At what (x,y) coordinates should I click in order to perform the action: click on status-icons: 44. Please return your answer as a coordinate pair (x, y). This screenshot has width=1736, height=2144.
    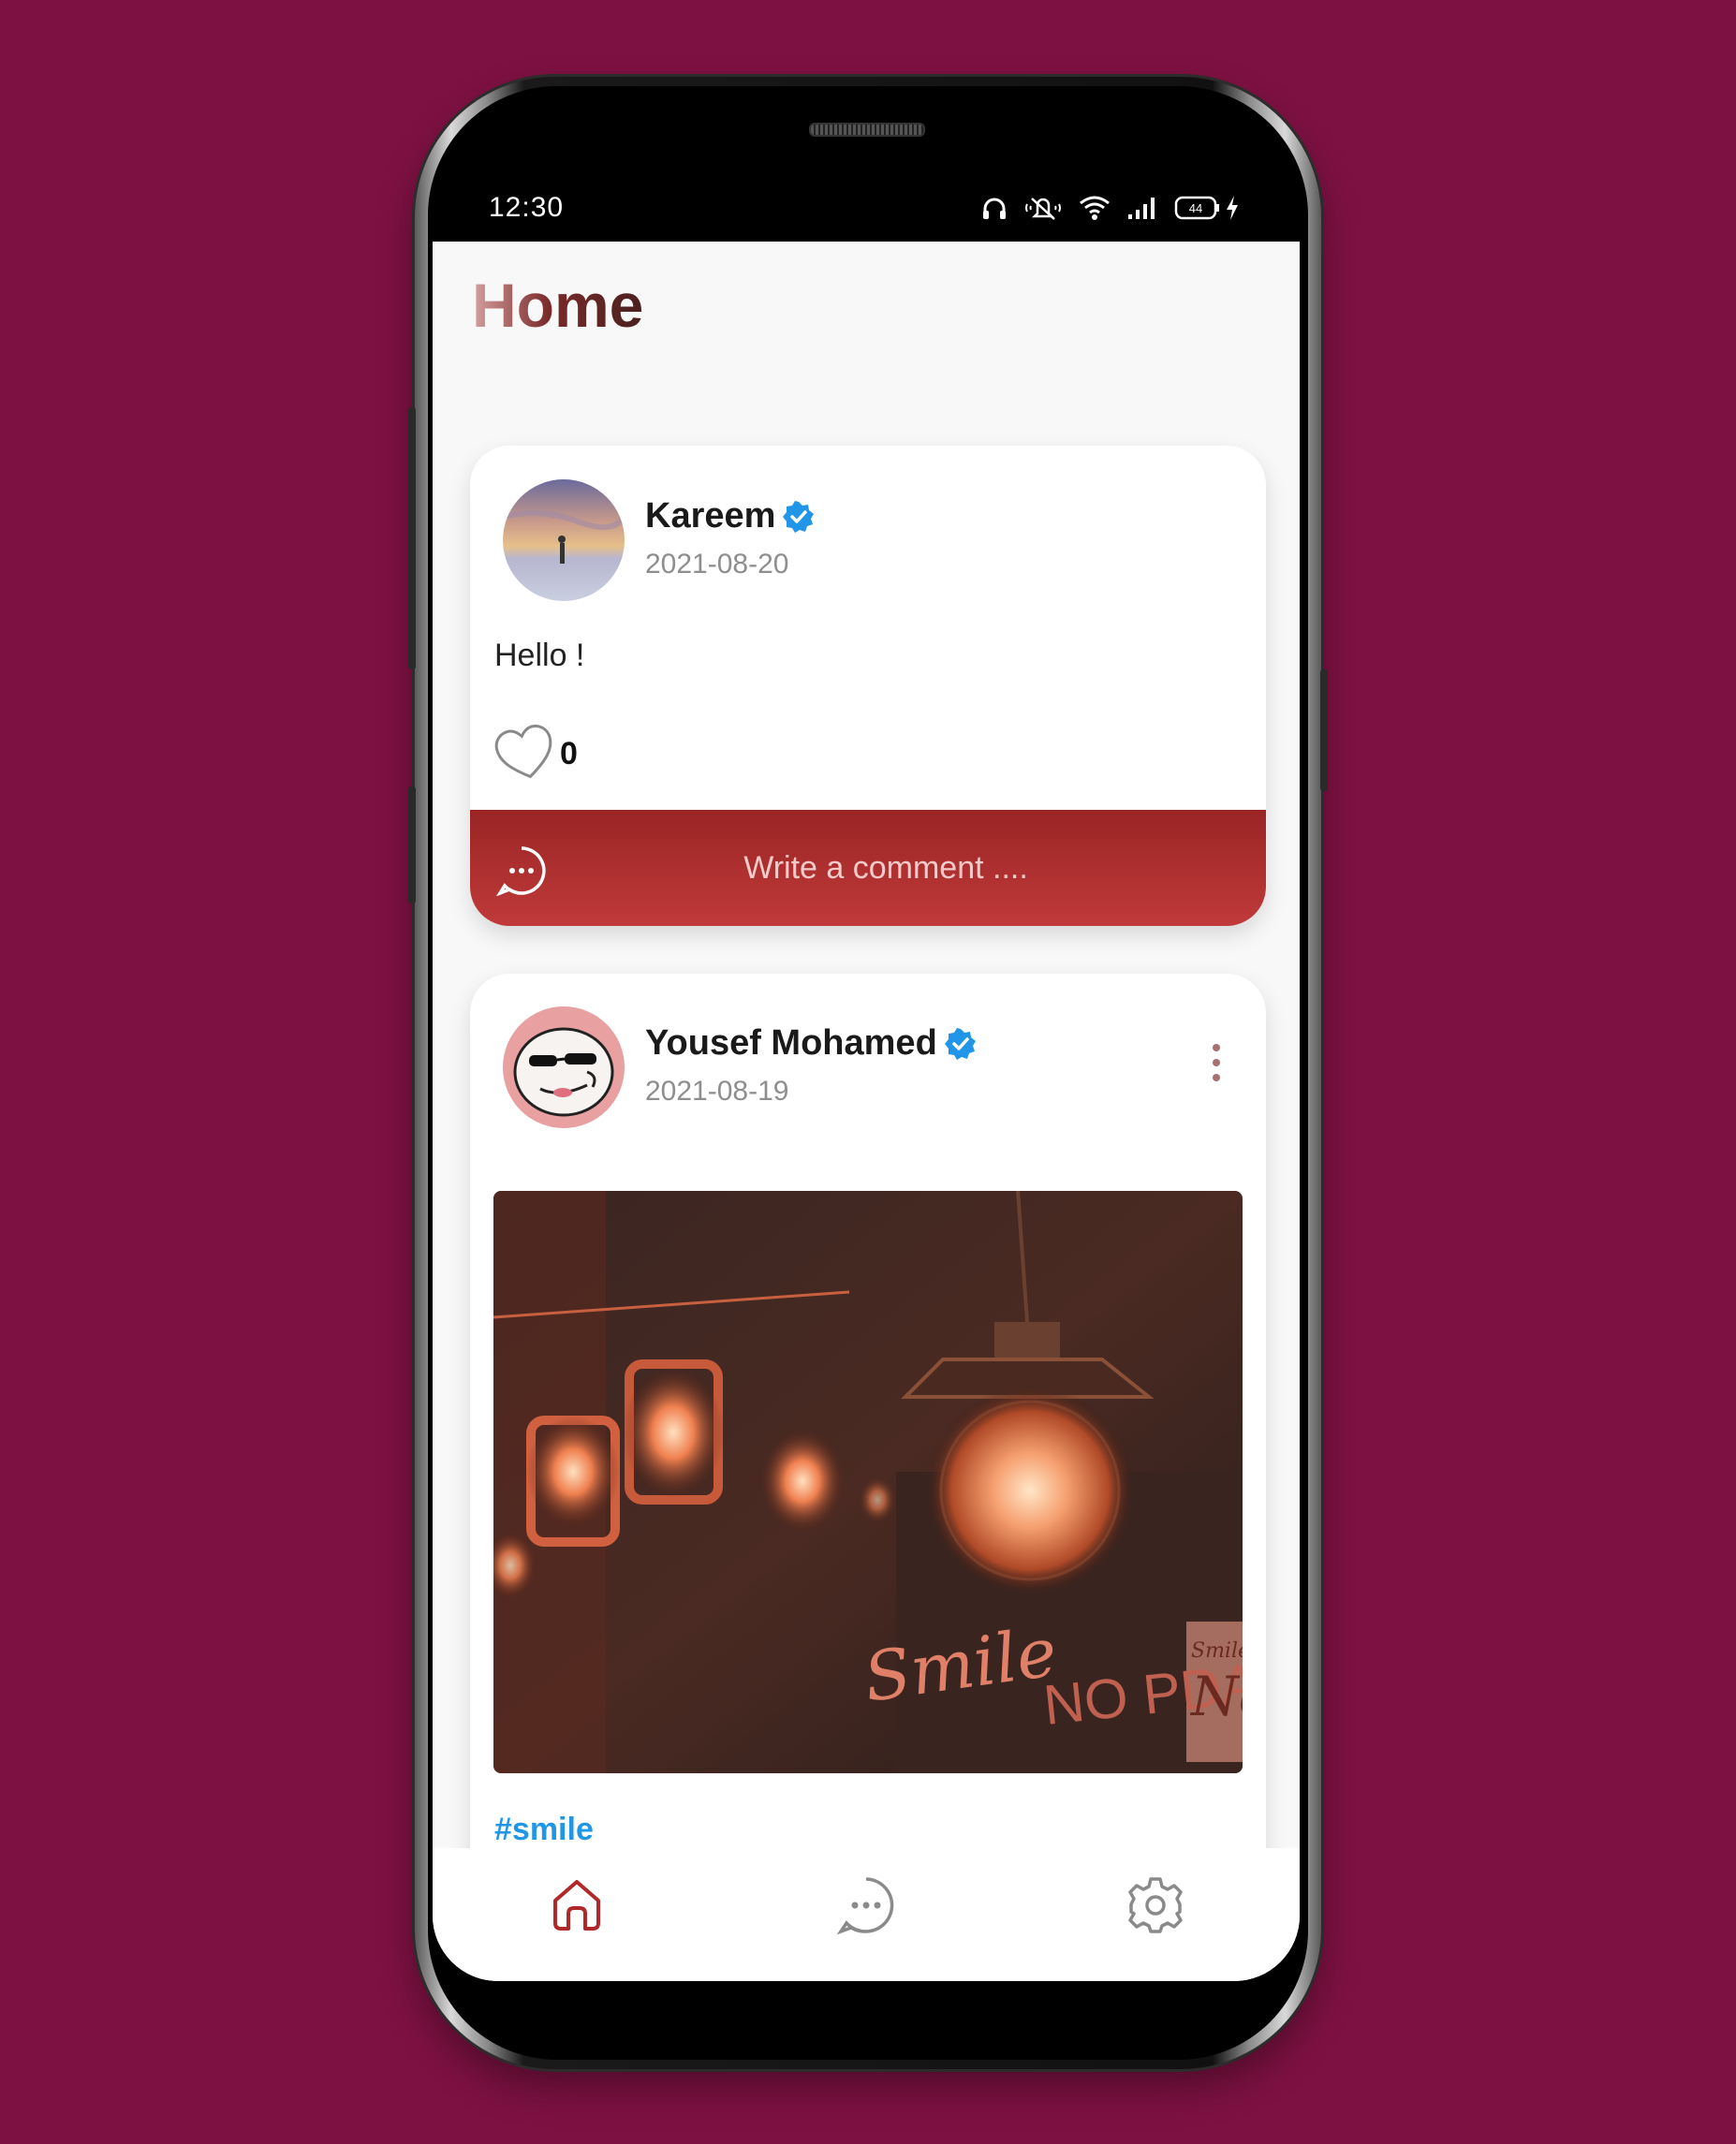
    Looking at the image, I should click on (1110, 208).